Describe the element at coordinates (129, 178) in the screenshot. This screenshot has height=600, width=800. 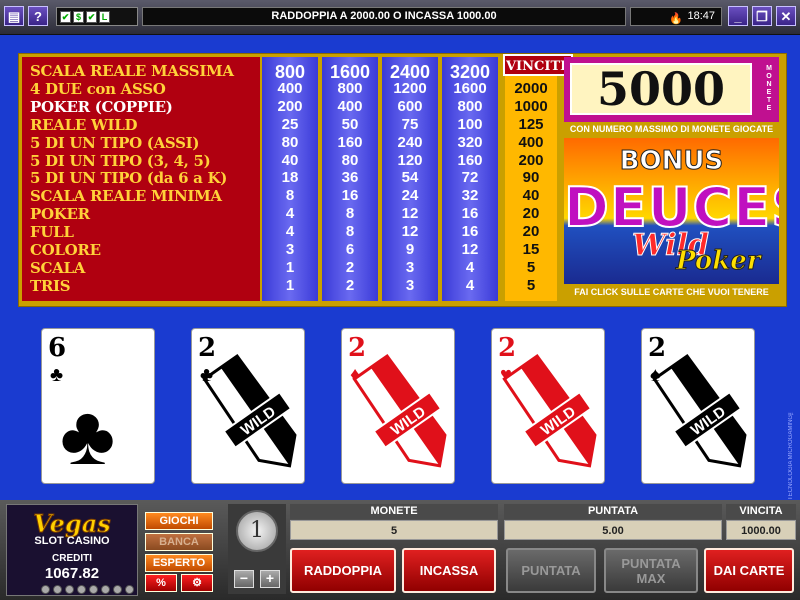
I see `hand-name: 5 DI UN TIPO (da 6 a K)` at that location.